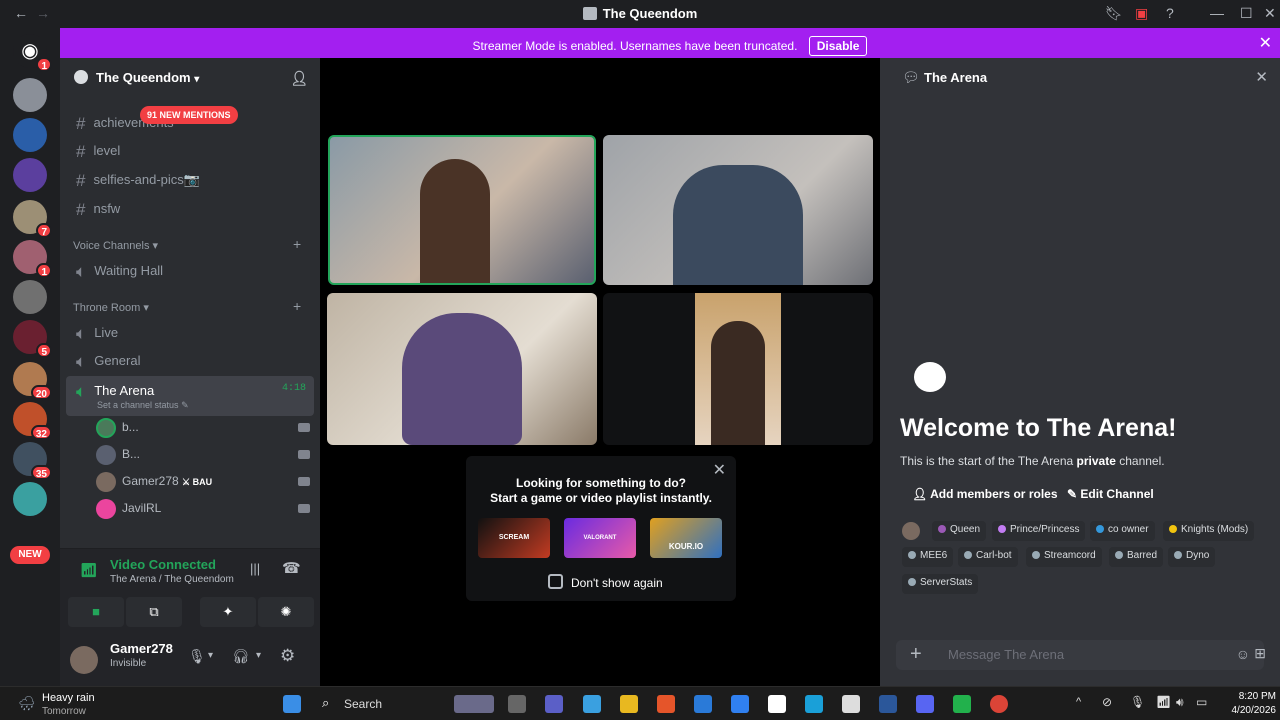  I want to click on screen-share-button: ⧉, so click(154, 612).